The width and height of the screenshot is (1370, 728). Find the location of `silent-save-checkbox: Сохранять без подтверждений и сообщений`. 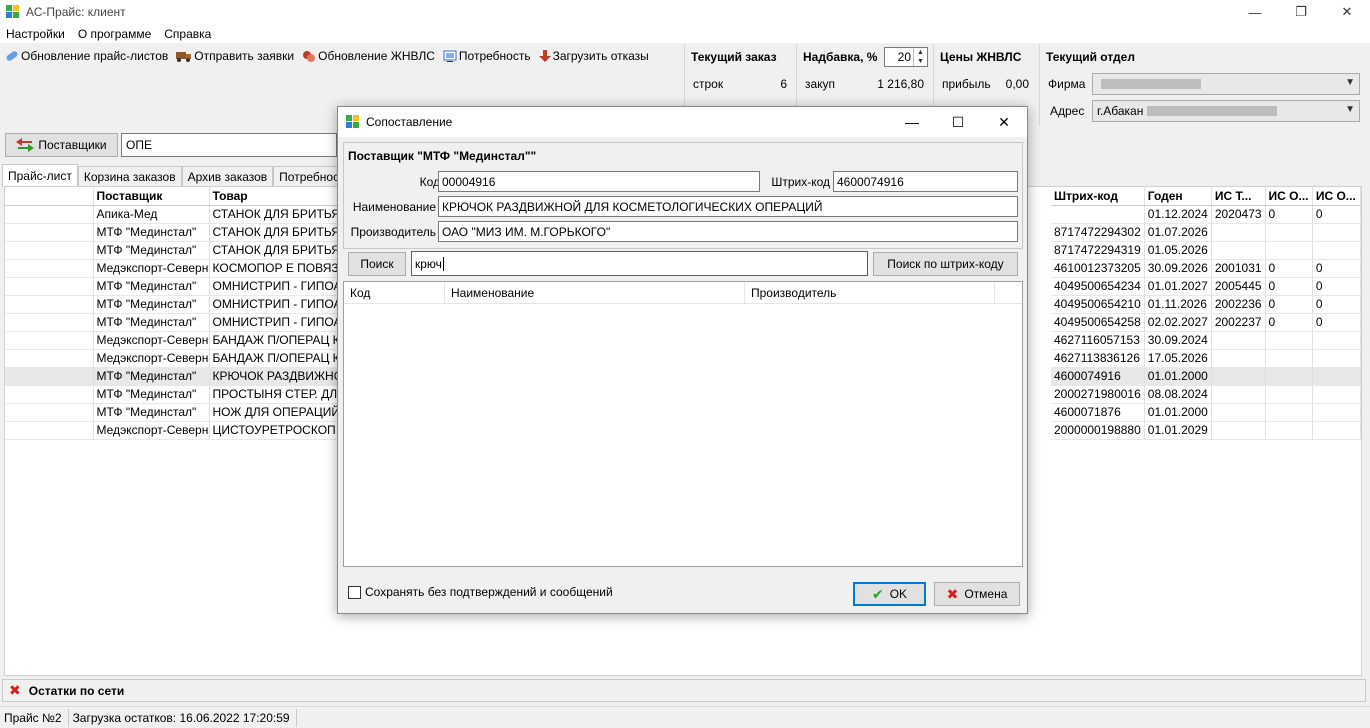

silent-save-checkbox: Сохранять без подтверждений и сообщений is located at coordinates (480, 592).